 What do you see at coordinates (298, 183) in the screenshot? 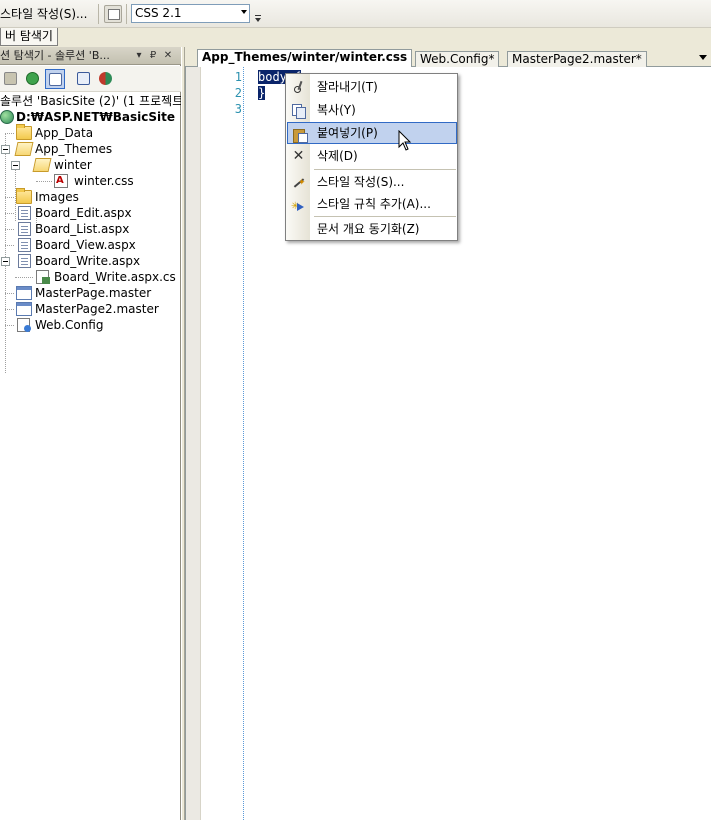
I see `build-style-icon` at bounding box center [298, 183].